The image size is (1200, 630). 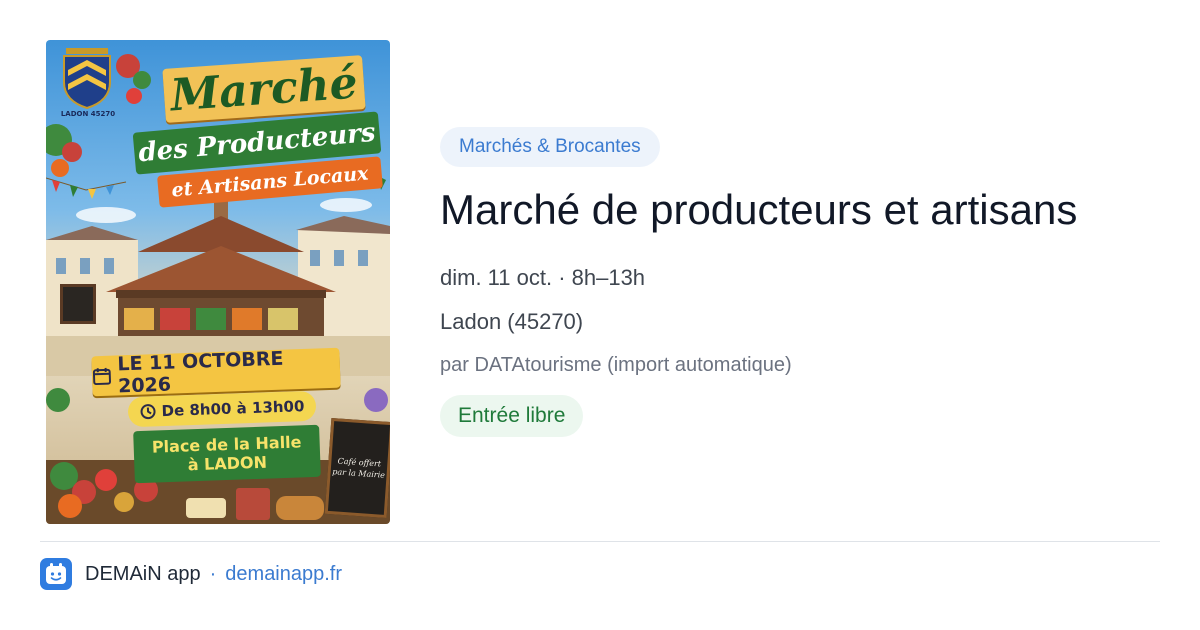 I want to click on event-location: Ladon (45270), so click(x=512, y=321).